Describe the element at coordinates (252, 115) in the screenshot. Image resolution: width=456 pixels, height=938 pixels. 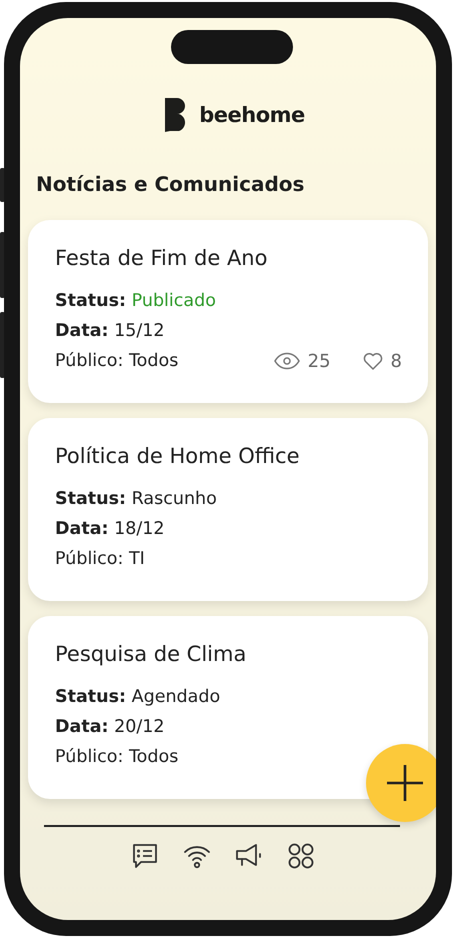
I see `logo-text: beehome` at that location.